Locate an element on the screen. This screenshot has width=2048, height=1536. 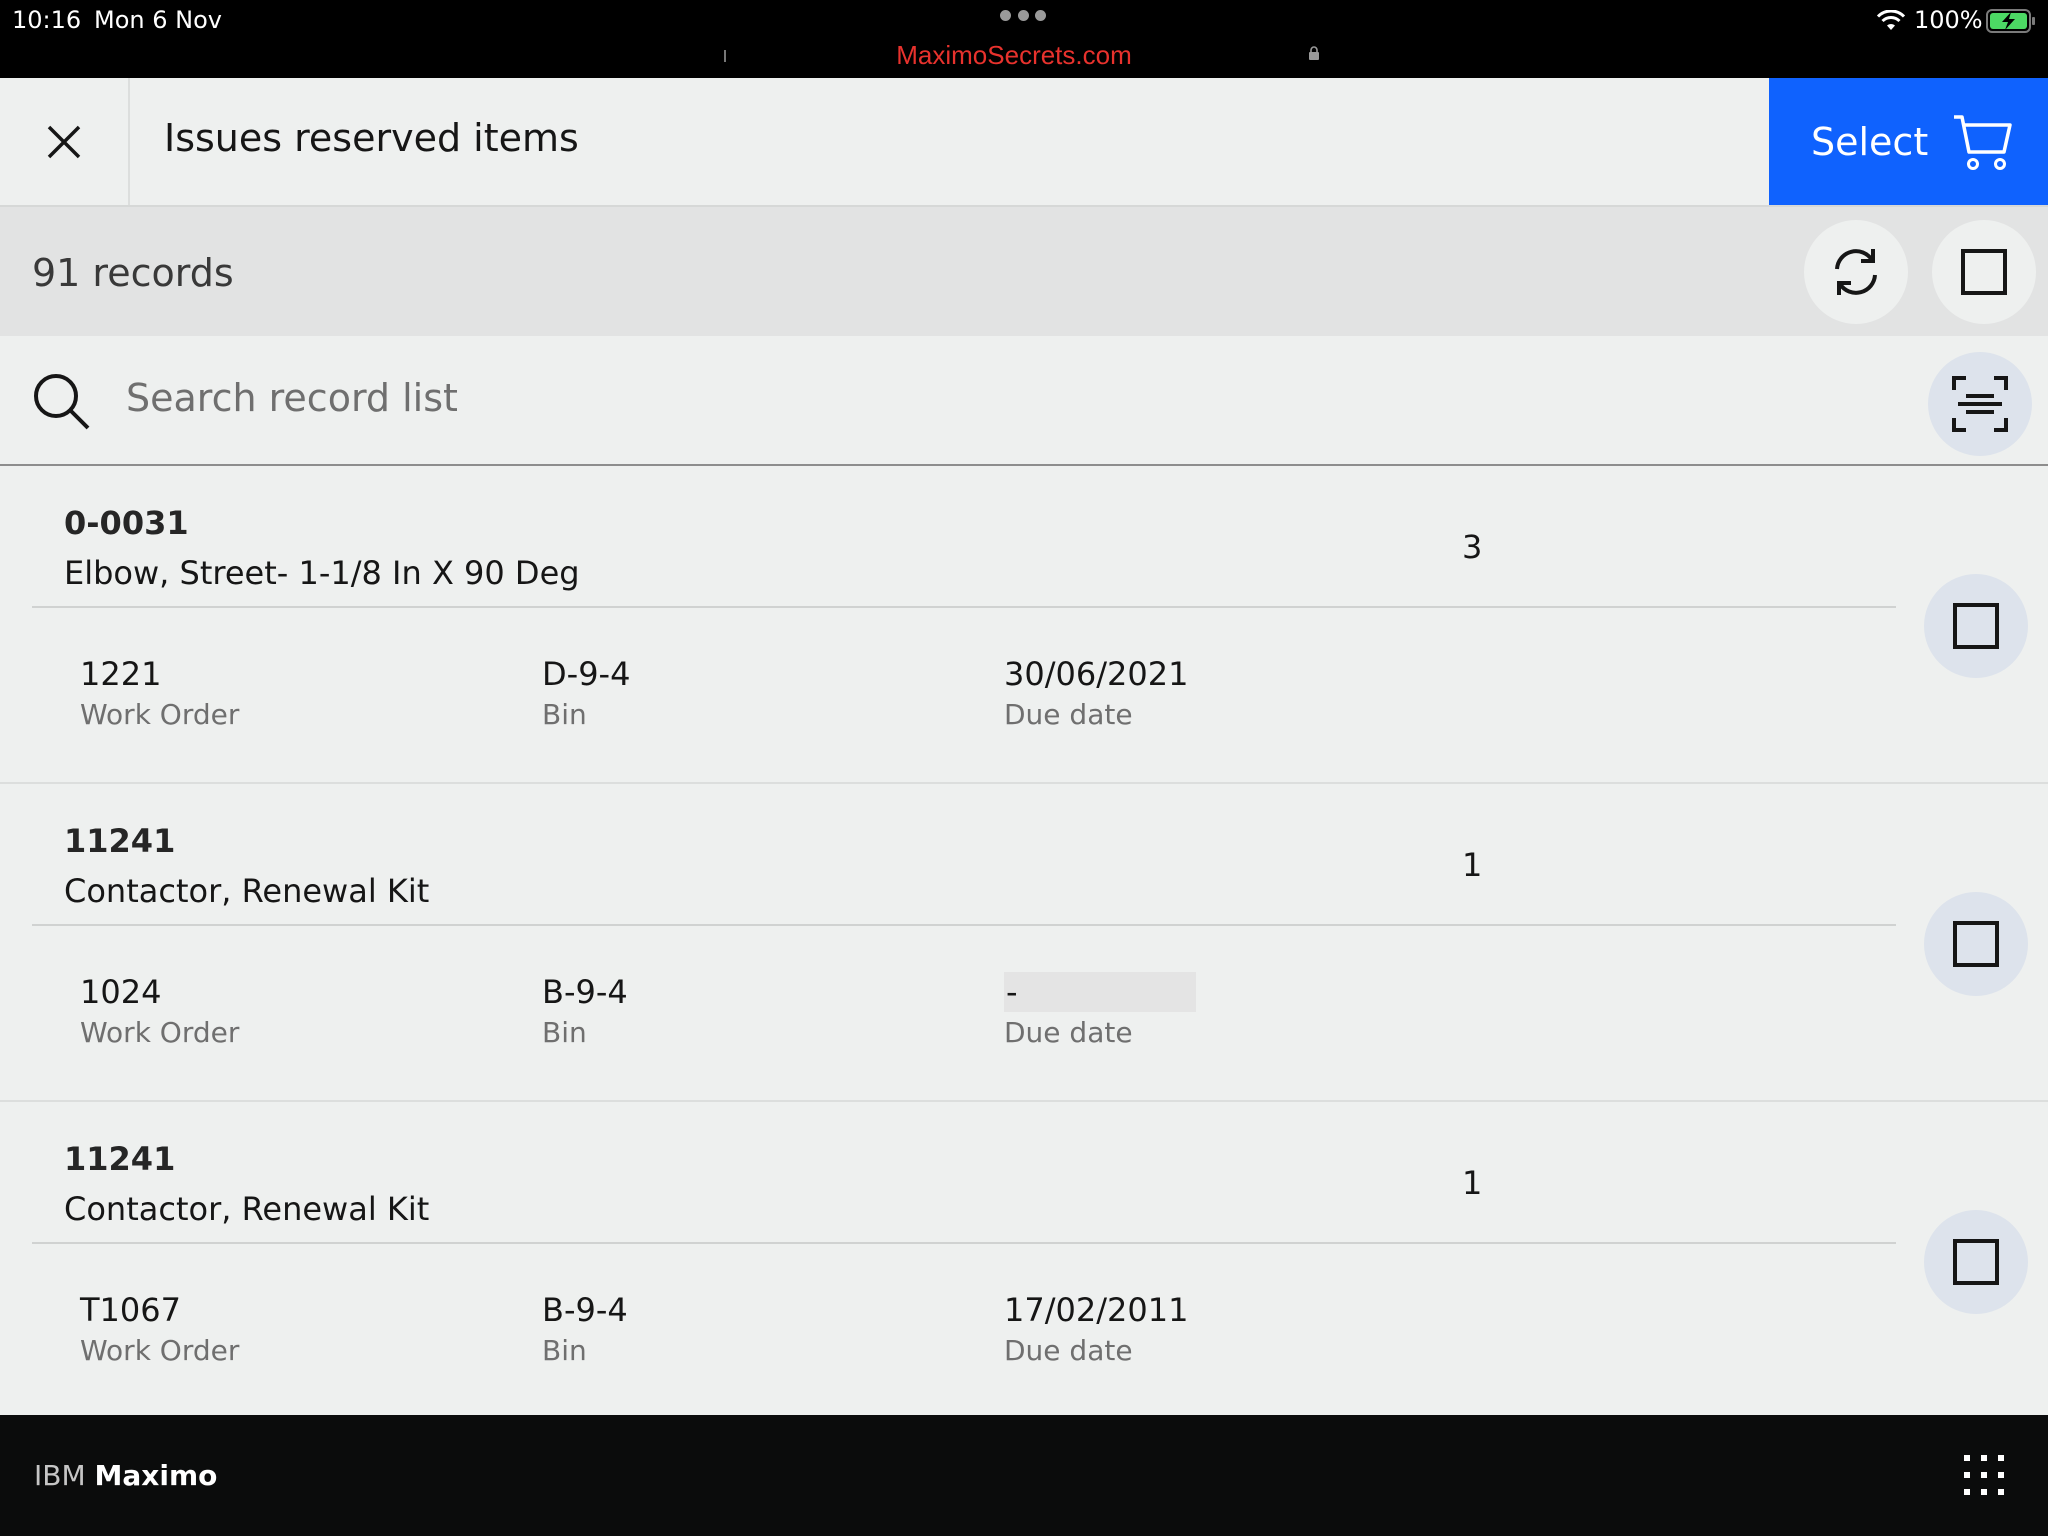
barcode-scan-button is located at coordinates (1980, 404).